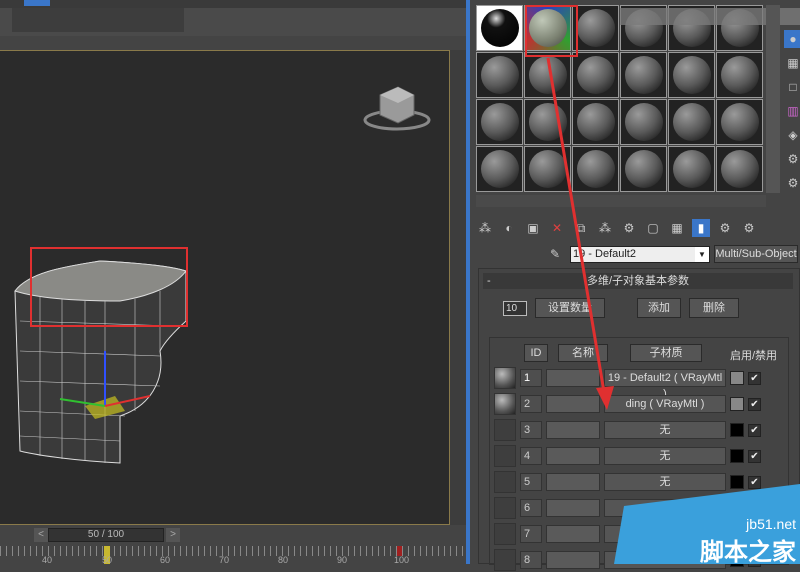  What do you see at coordinates (771, 524) in the screenshot?
I see `watermark-url: jb51.net` at bounding box center [771, 524].